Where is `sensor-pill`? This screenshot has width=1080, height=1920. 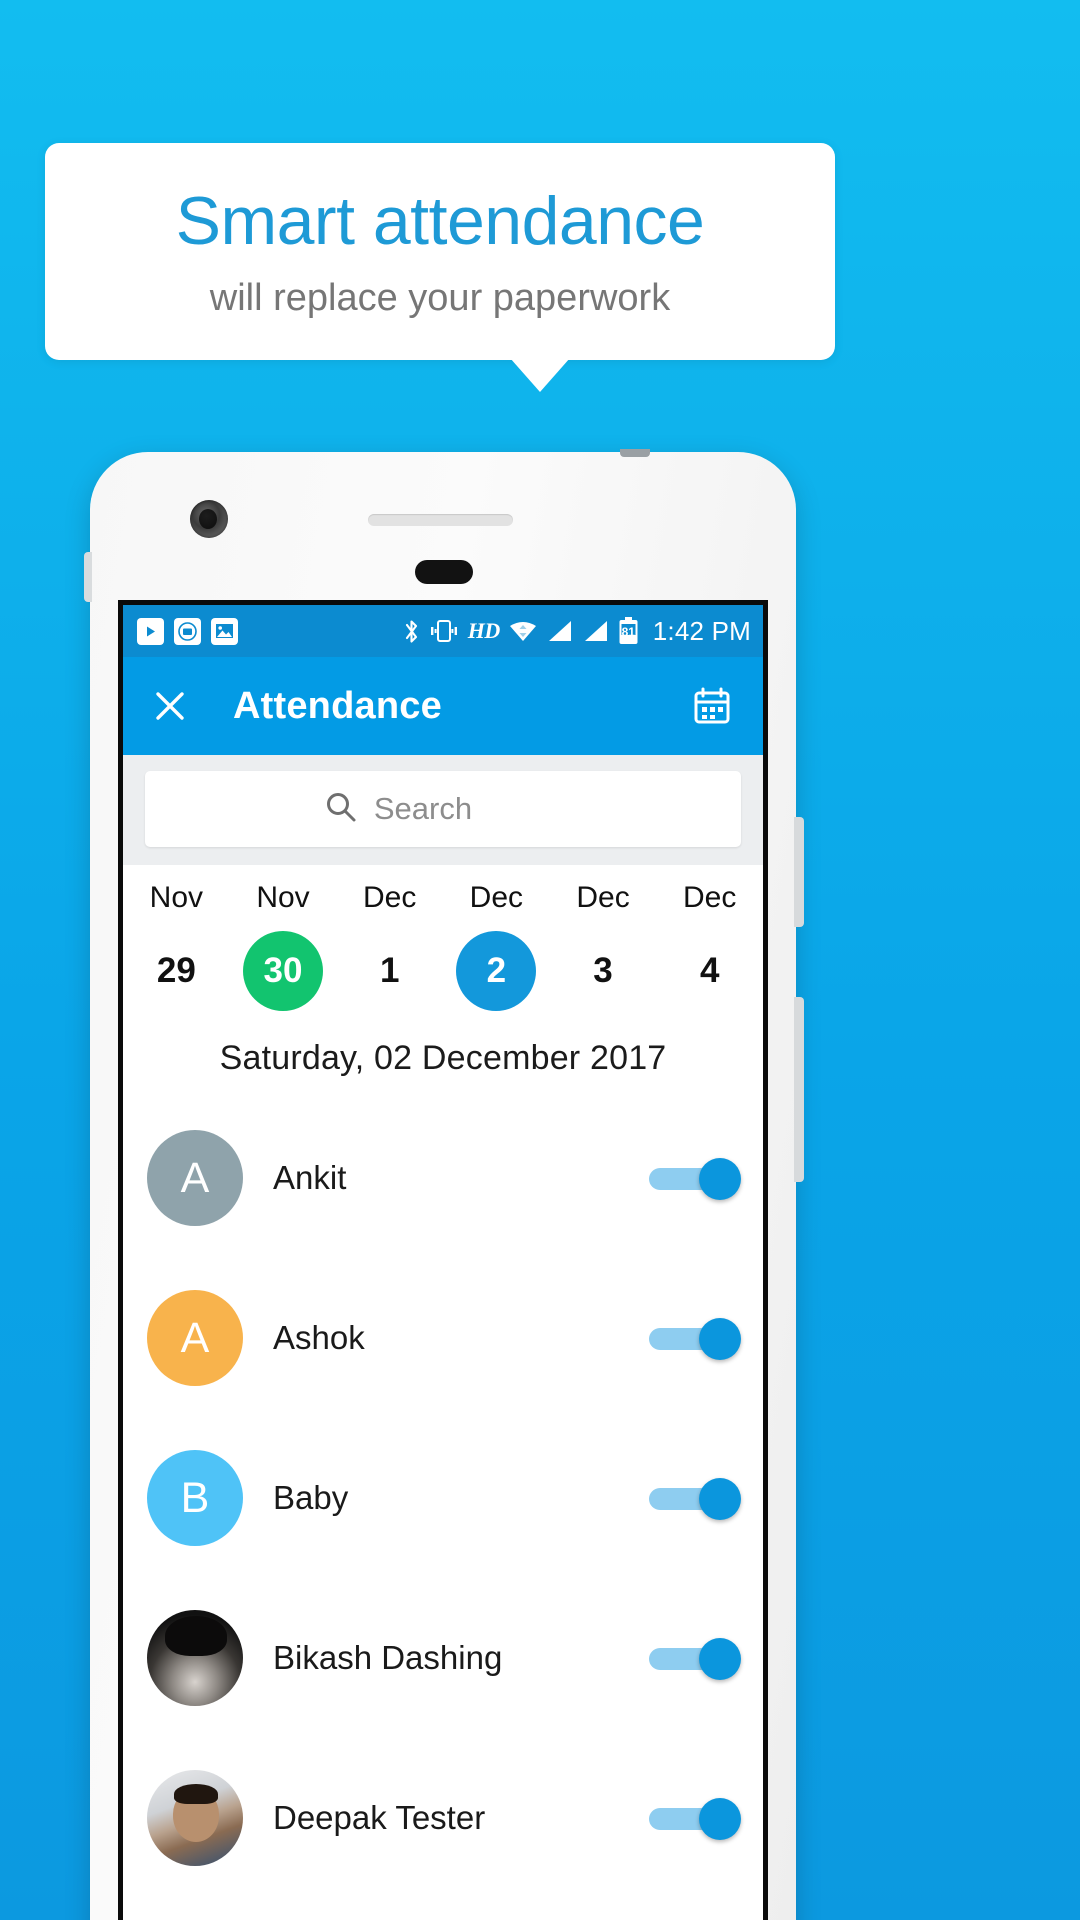
sensor-pill is located at coordinates (444, 572).